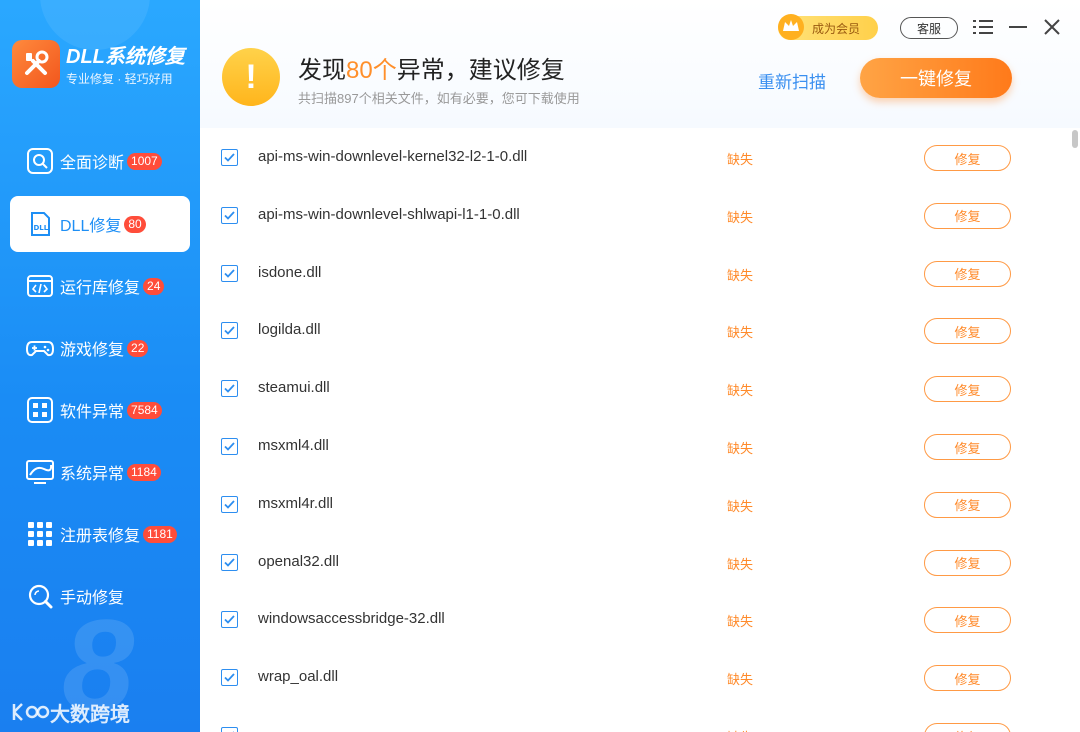 This screenshot has width=1080, height=732. What do you see at coordinates (298, 561) in the screenshot?
I see `file-name: openal32.dll` at bounding box center [298, 561].